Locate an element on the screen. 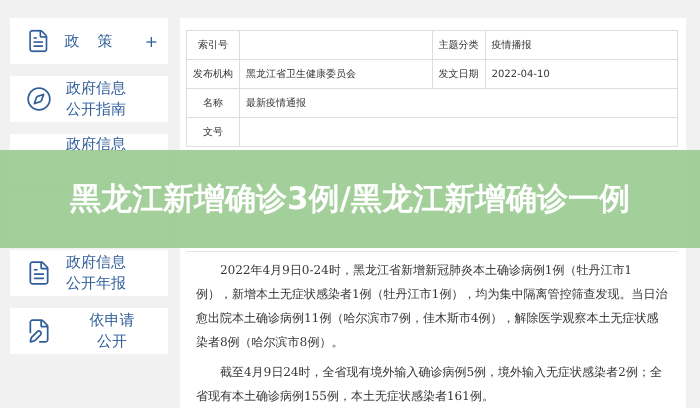 The width and height of the screenshot is (700, 408). table-cell: 索引号 is located at coordinates (213, 45).